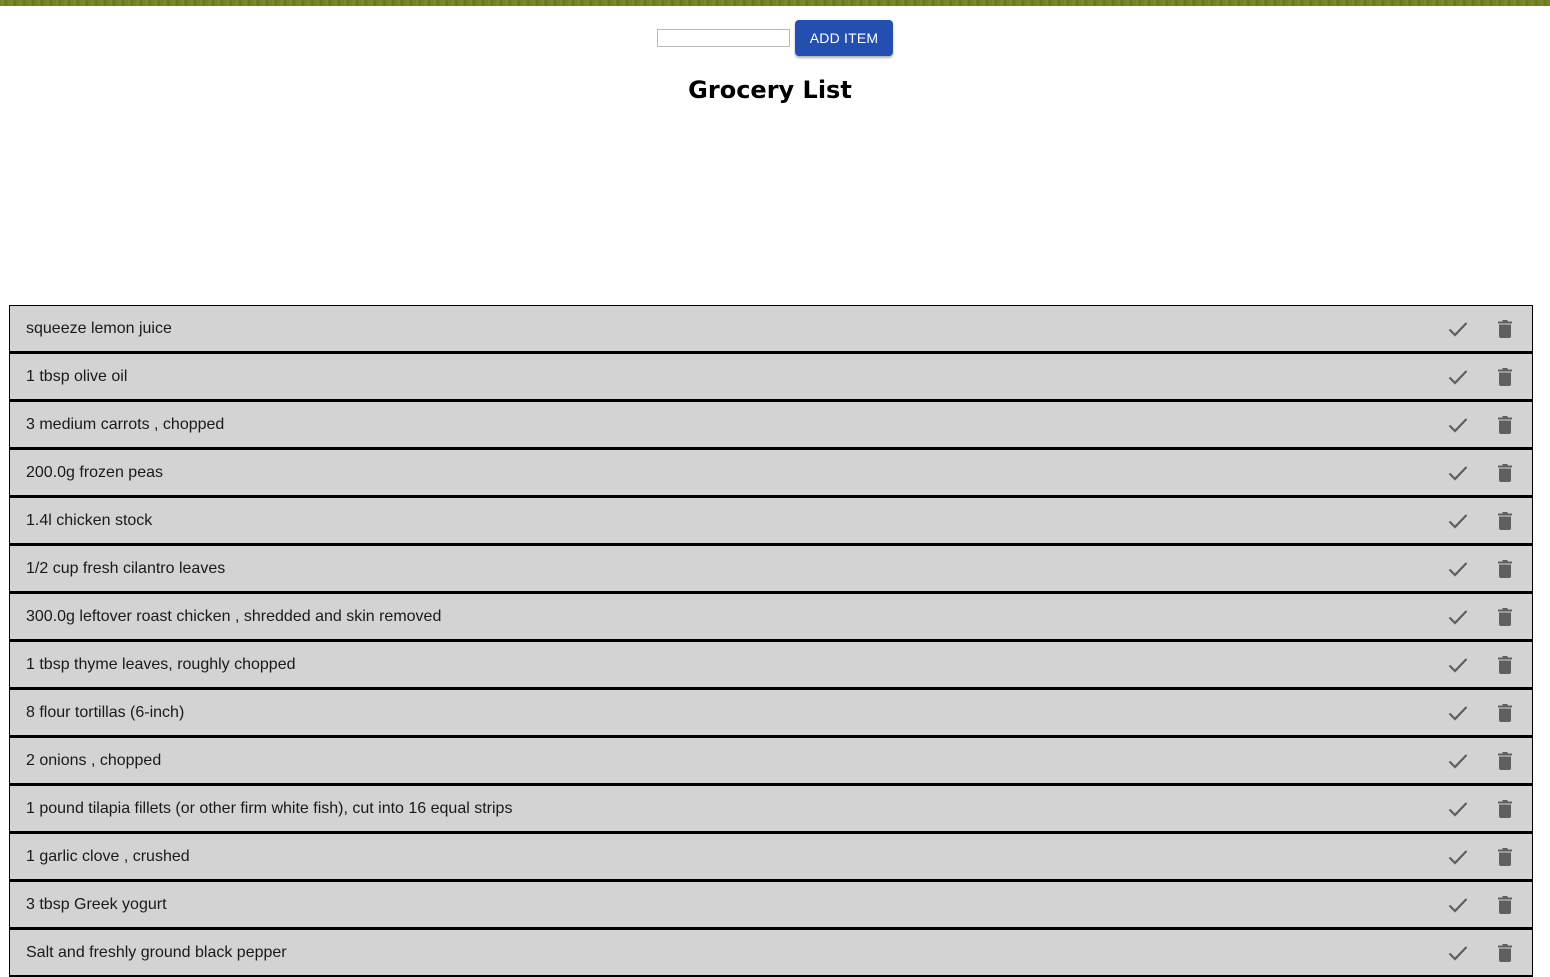 The height and width of the screenshot is (977, 1550). I want to click on item-label: 1.4l chicken stock, so click(89, 520).